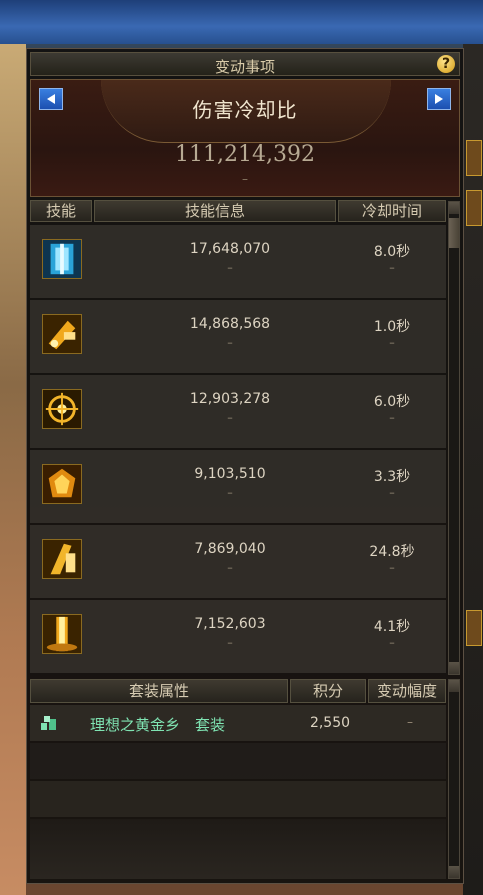 Image resolution: width=483 pixels, height=895 pixels. Describe the element at coordinates (62, 334) in the screenshot. I see `hammer-skill-icon` at that location.